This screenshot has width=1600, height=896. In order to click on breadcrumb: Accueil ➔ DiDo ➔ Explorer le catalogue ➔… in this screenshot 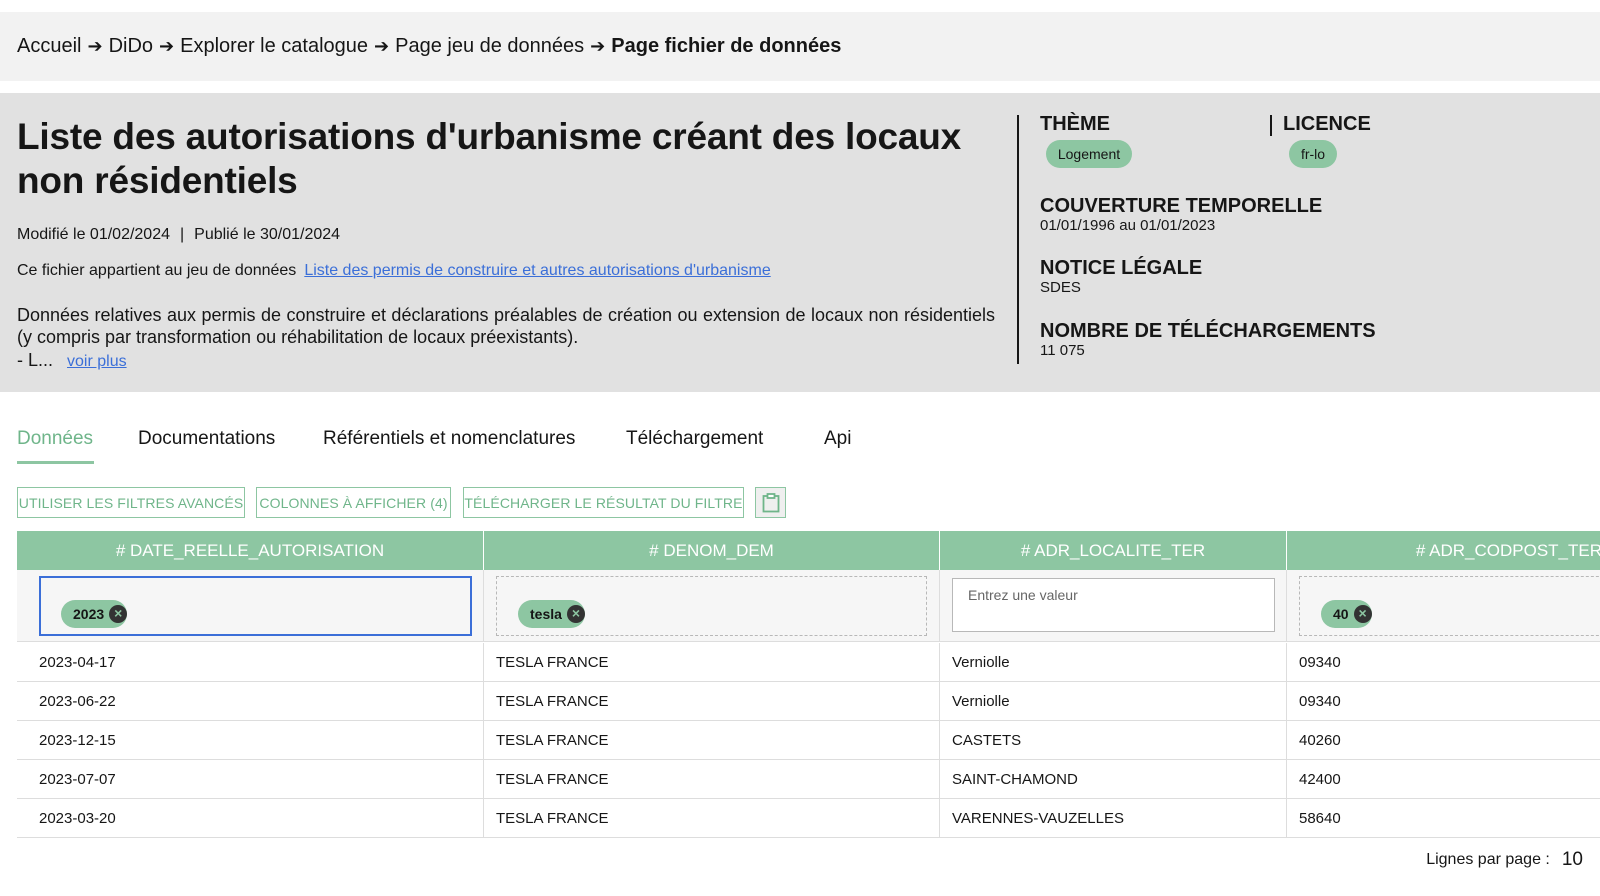, I will do `click(800, 46)`.